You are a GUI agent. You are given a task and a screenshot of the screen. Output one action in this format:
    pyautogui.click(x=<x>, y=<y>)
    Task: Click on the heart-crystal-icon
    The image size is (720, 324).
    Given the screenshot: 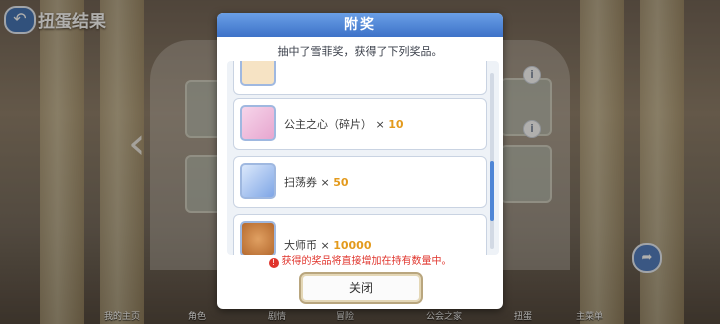 What is the action you would take?
    pyautogui.click(x=258, y=123)
    